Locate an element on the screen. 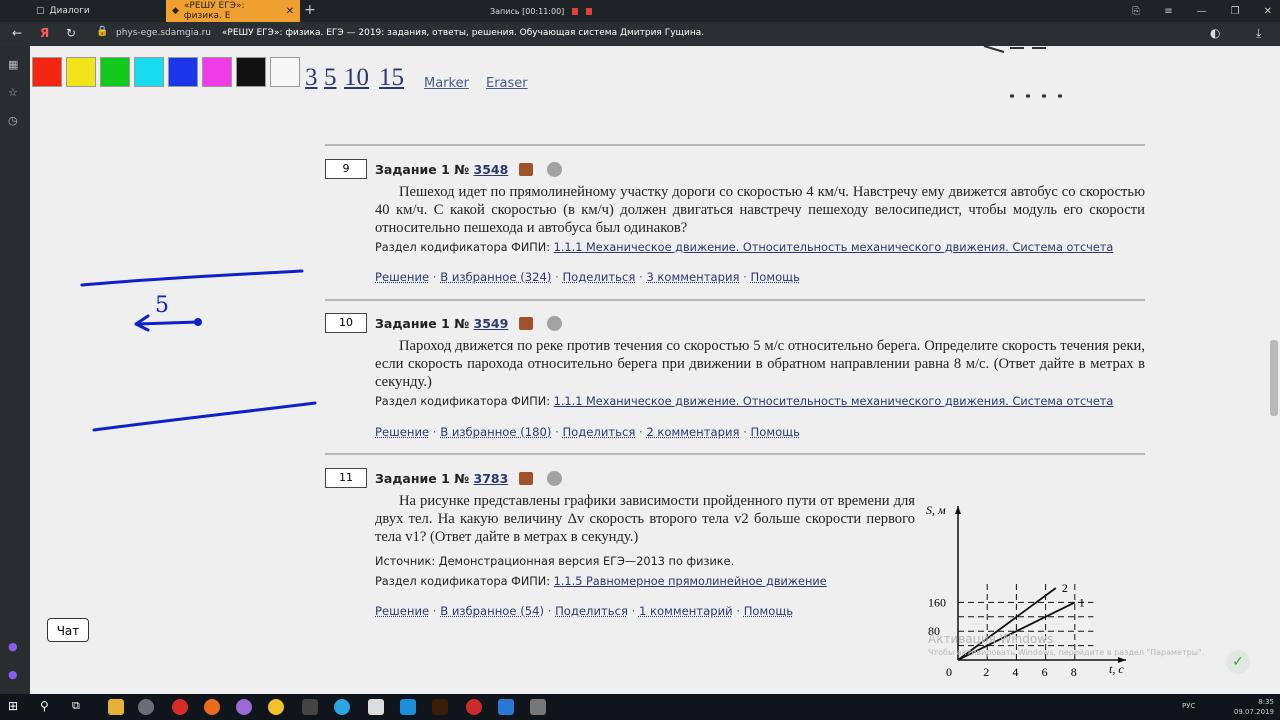 This screenshot has width=1280, height=720. yandex-browser-icon is located at coordinates (146, 707).